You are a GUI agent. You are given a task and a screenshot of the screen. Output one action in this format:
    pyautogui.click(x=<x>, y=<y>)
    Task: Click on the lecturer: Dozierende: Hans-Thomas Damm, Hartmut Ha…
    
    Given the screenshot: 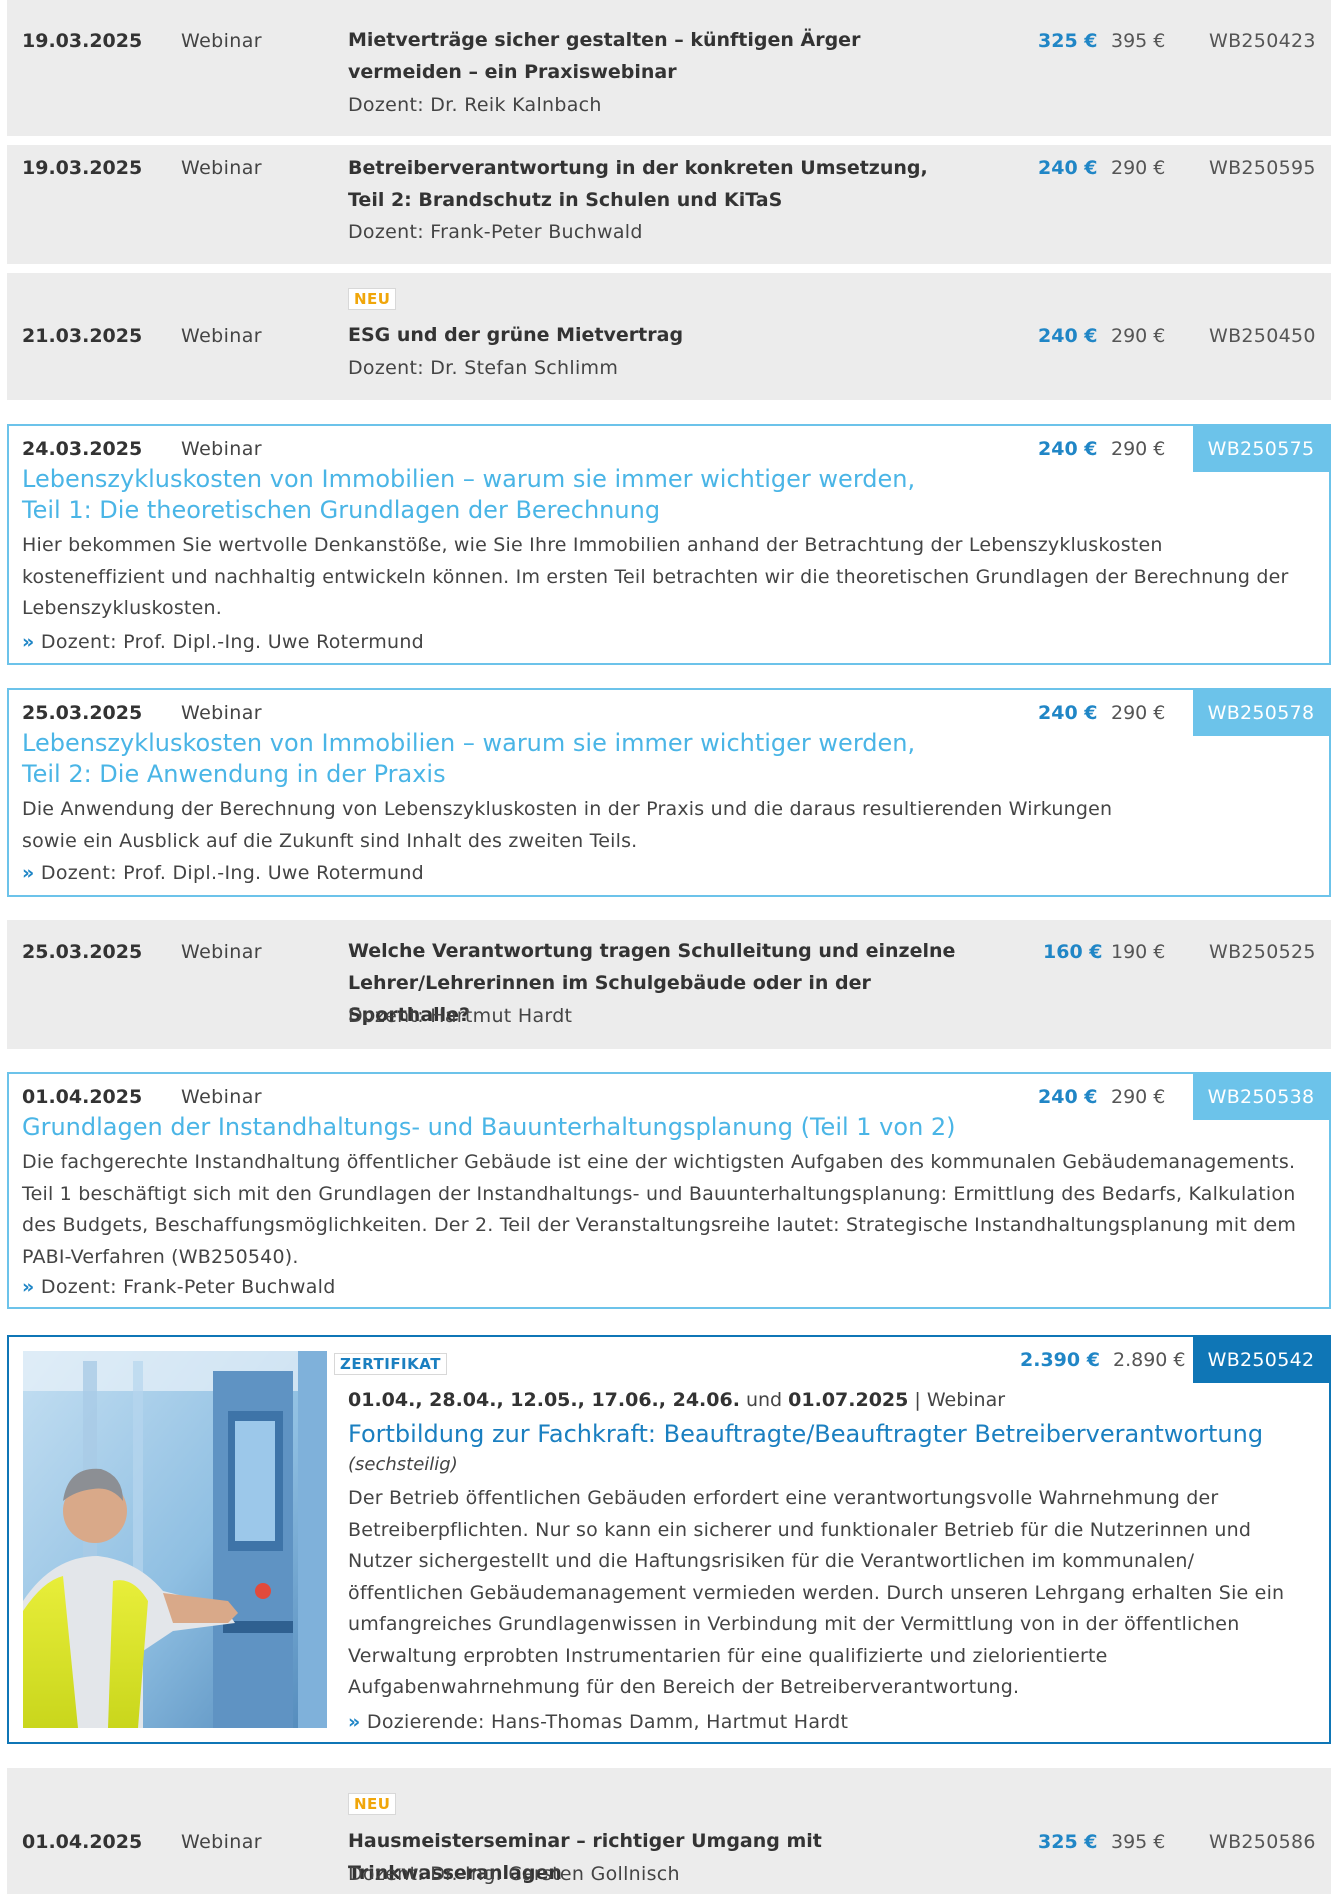 What is the action you would take?
    pyautogui.click(x=607, y=1722)
    